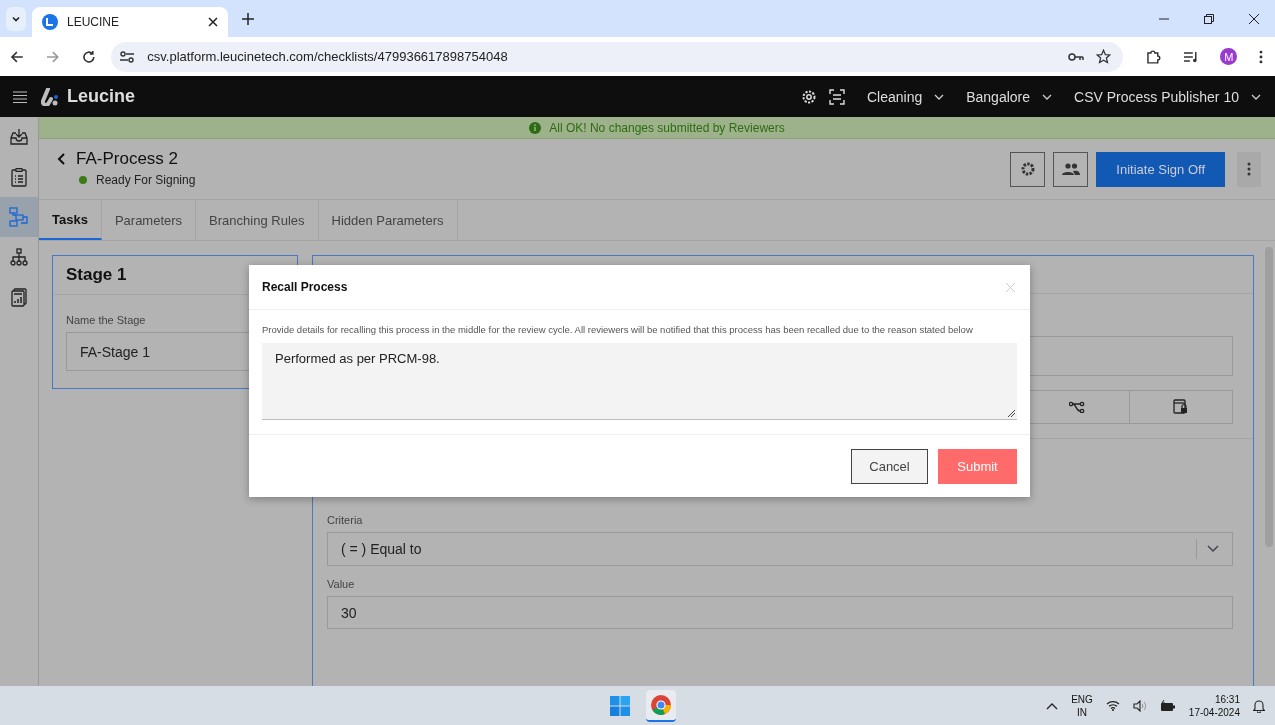 Image resolution: width=1275 pixels, height=725 pixels. I want to click on notification-bell-icon, so click(1259, 705).